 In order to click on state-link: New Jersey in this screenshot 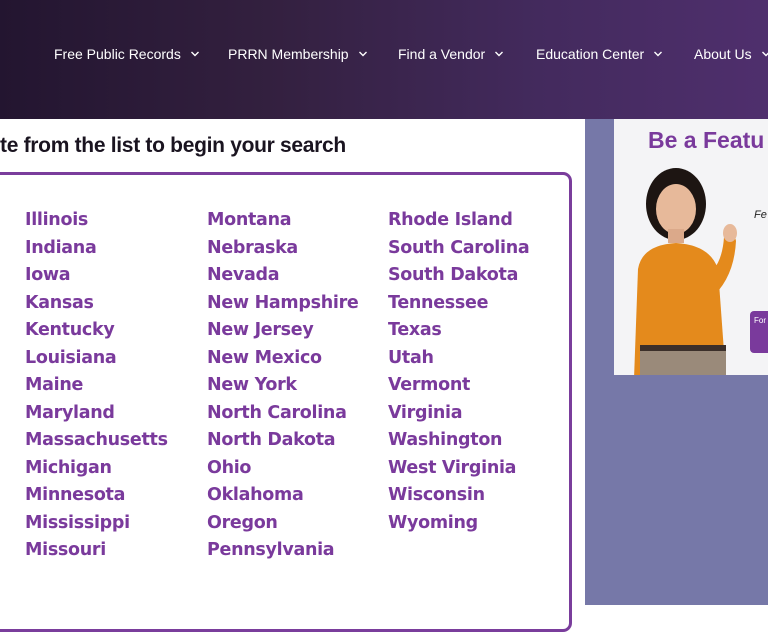, I will do `click(282, 331)`.